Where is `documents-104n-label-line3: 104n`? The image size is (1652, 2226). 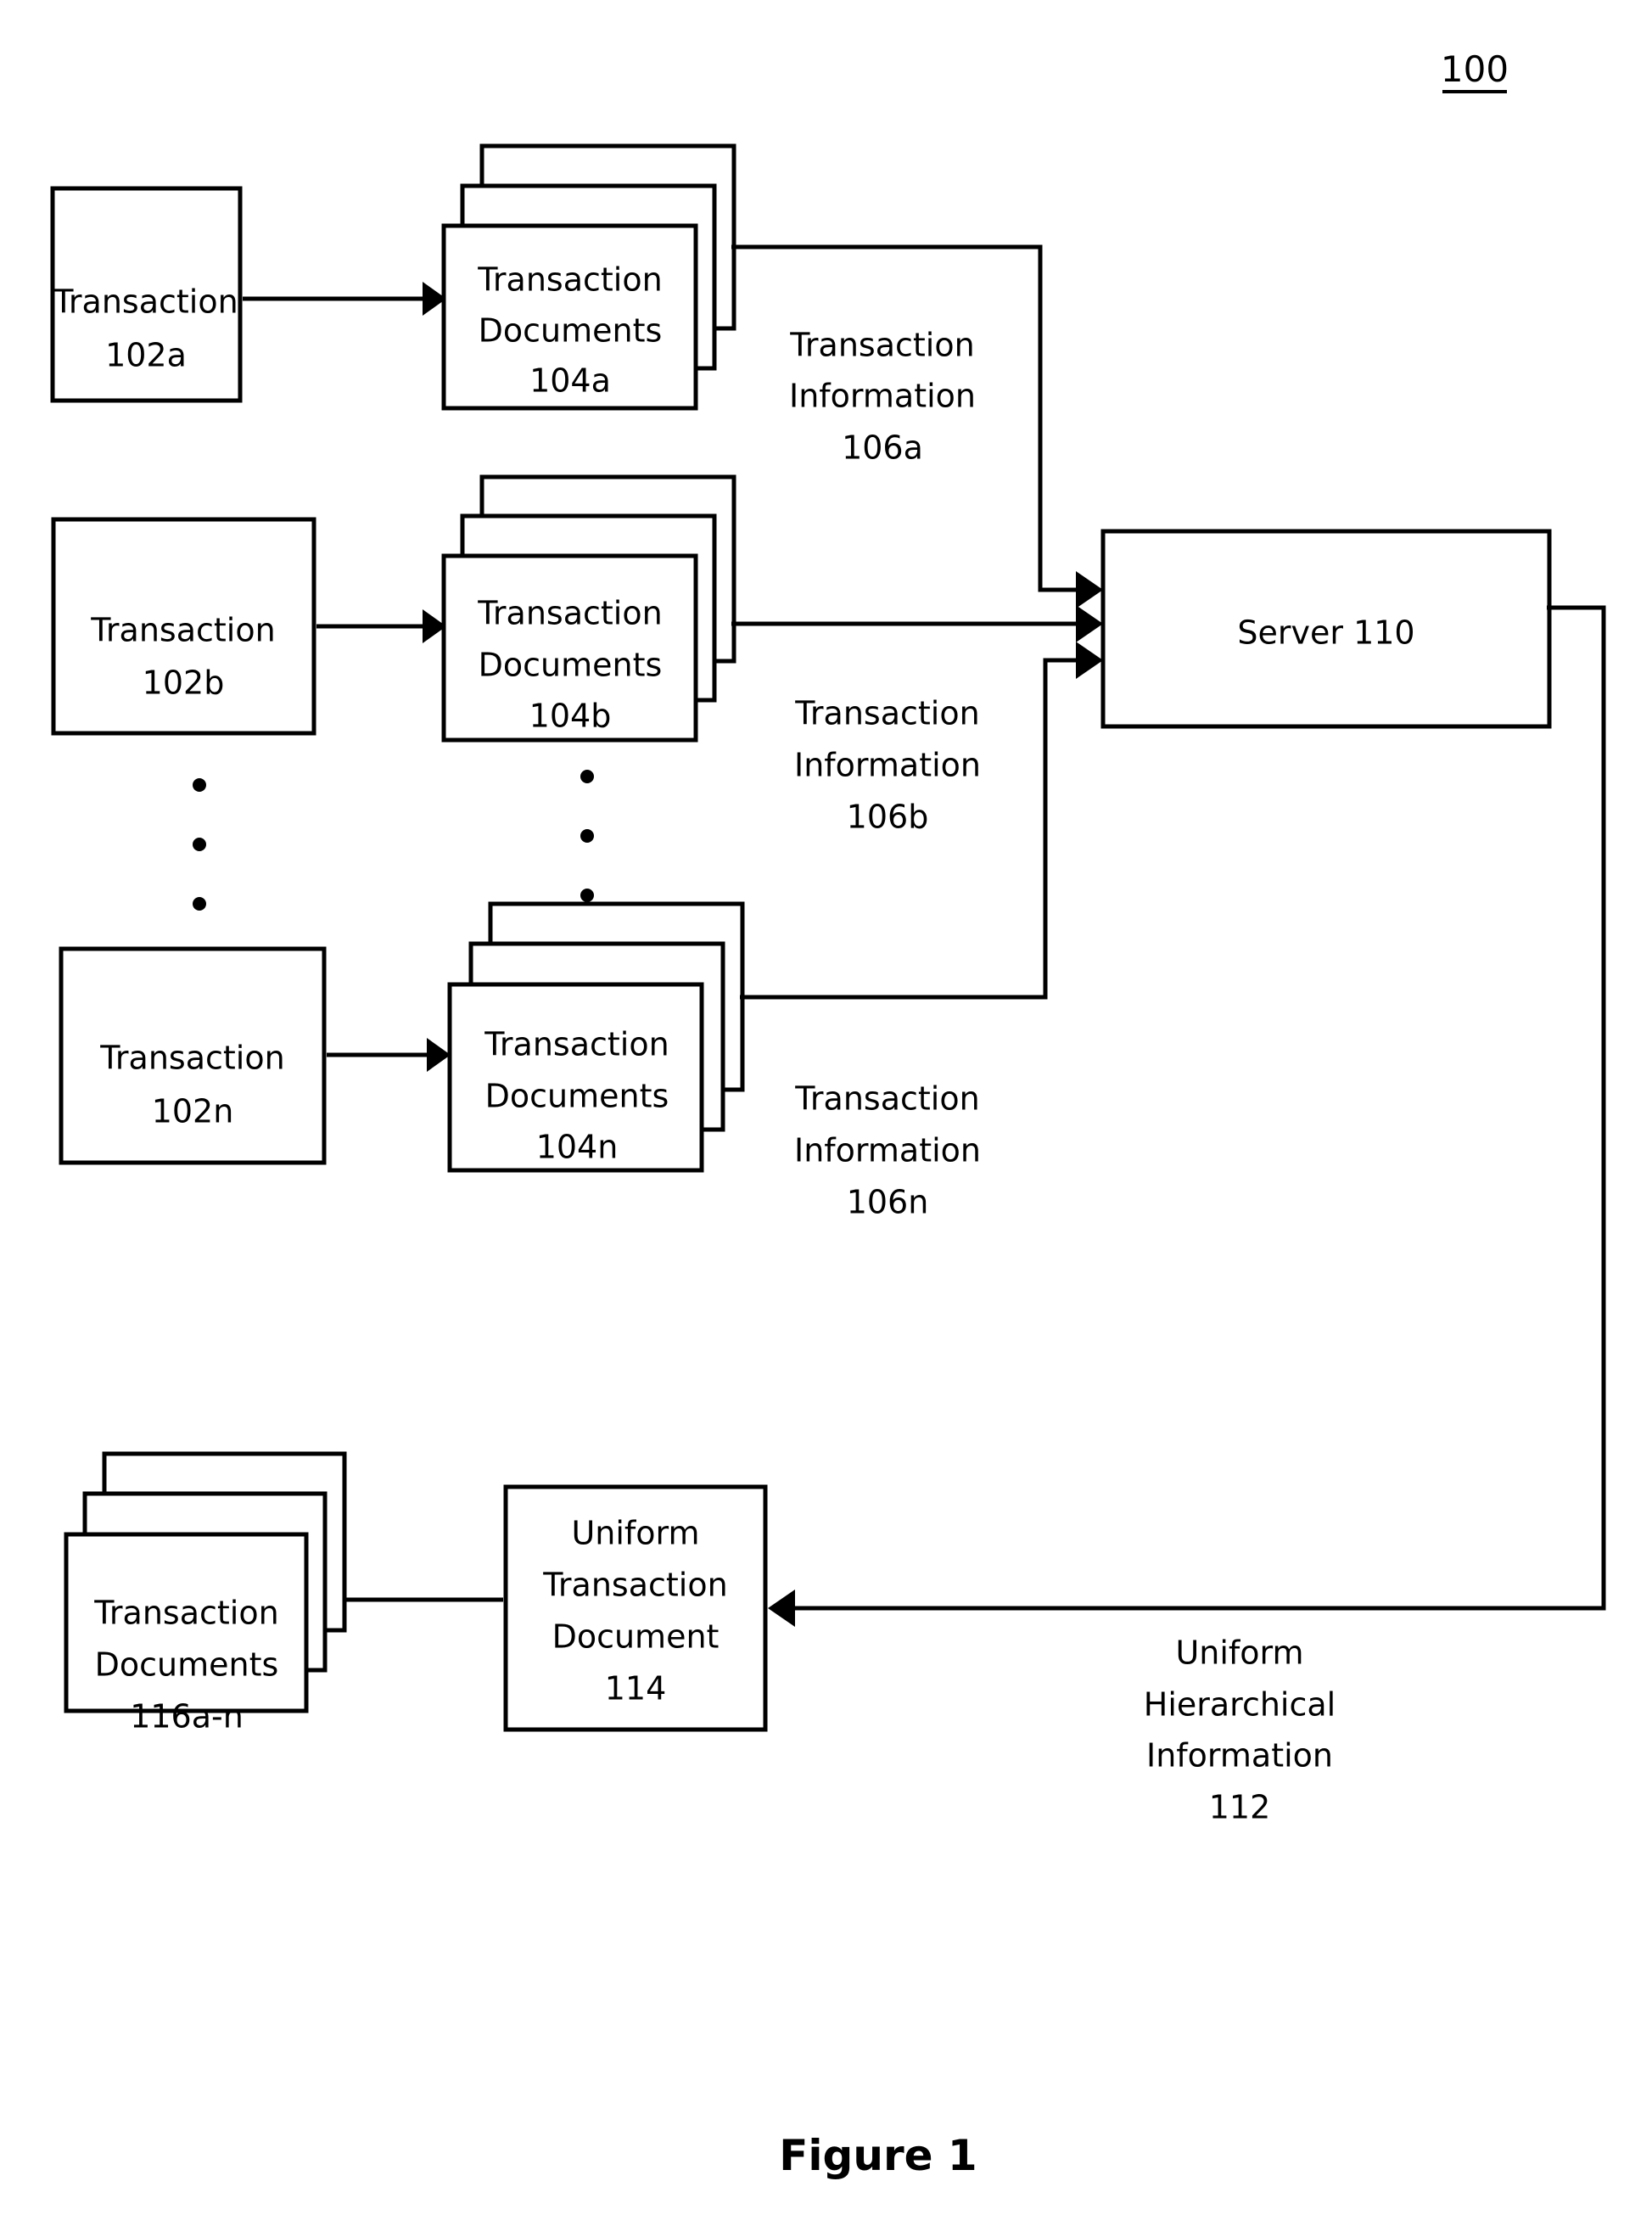
documents-104n-label-line3: 104n is located at coordinates (577, 1147).